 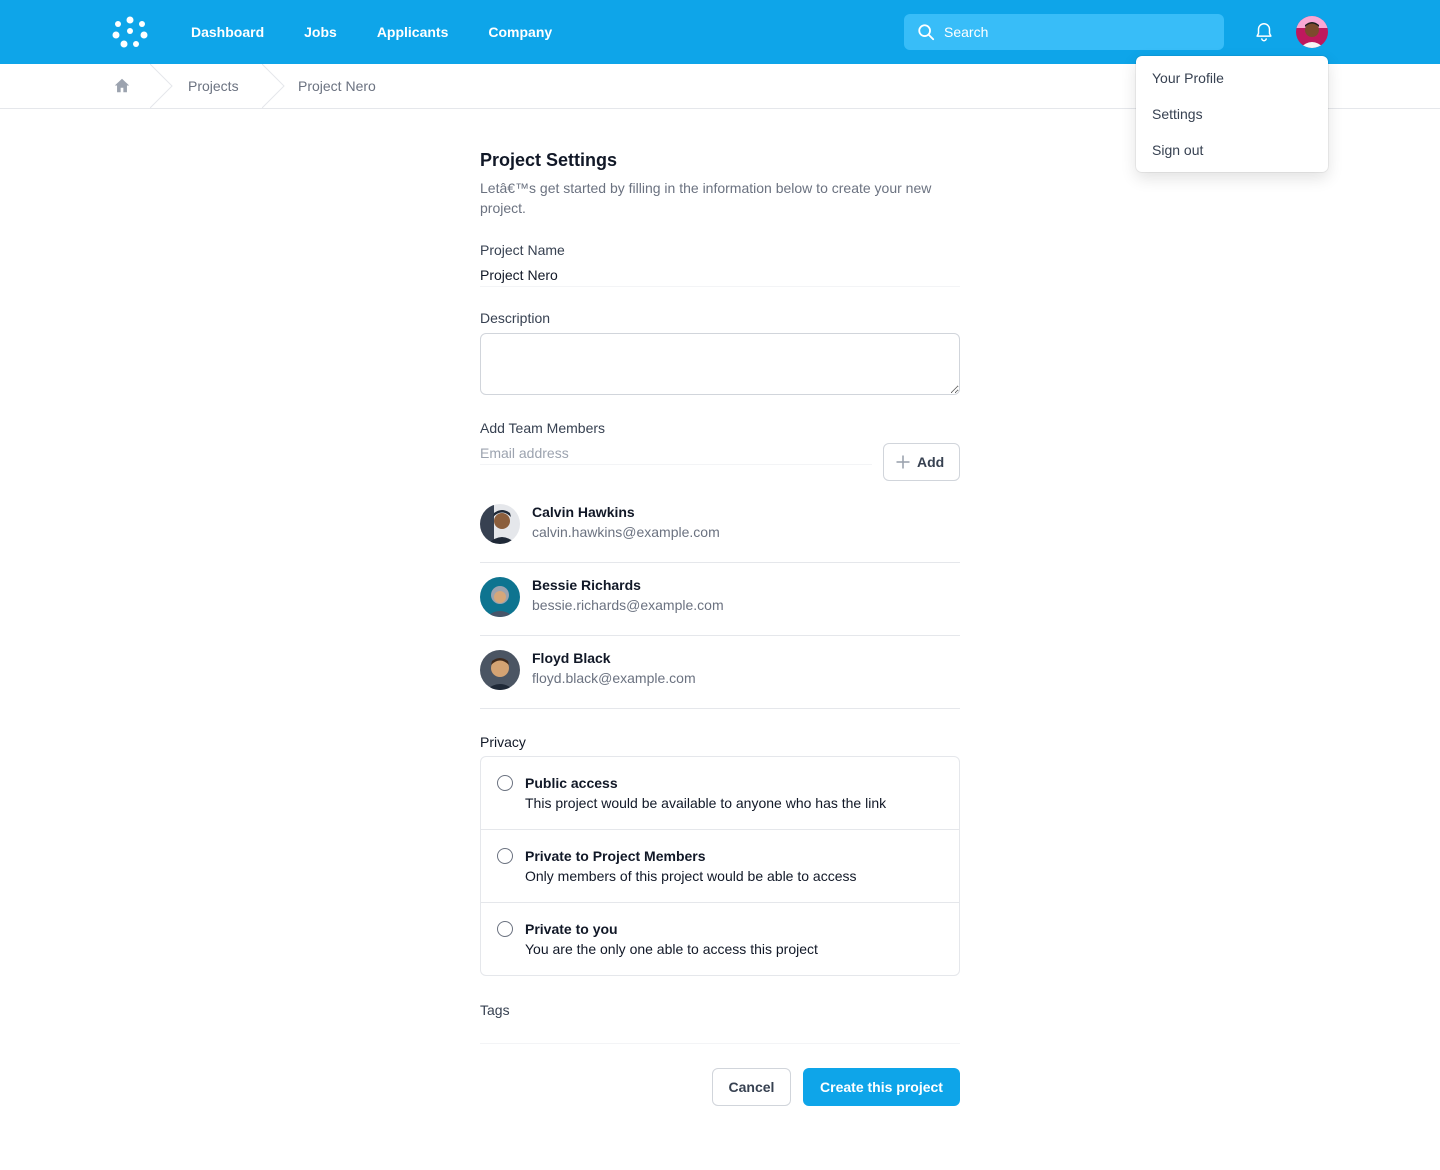 What do you see at coordinates (926, 32) in the screenshot?
I see `search-icon` at bounding box center [926, 32].